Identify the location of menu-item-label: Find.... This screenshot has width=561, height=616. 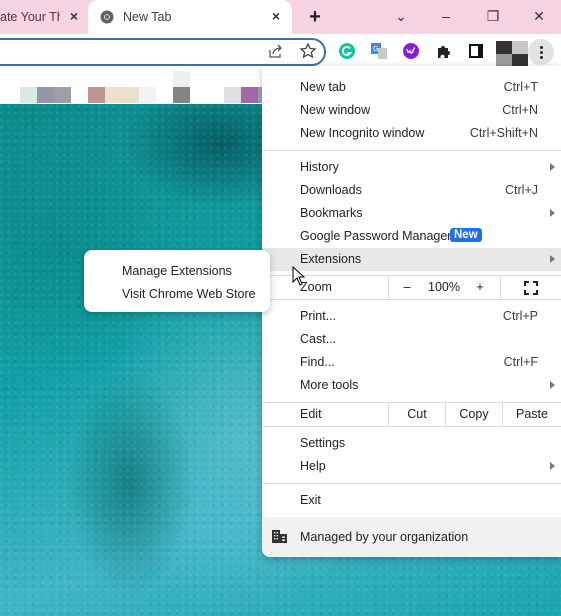
(317, 362).